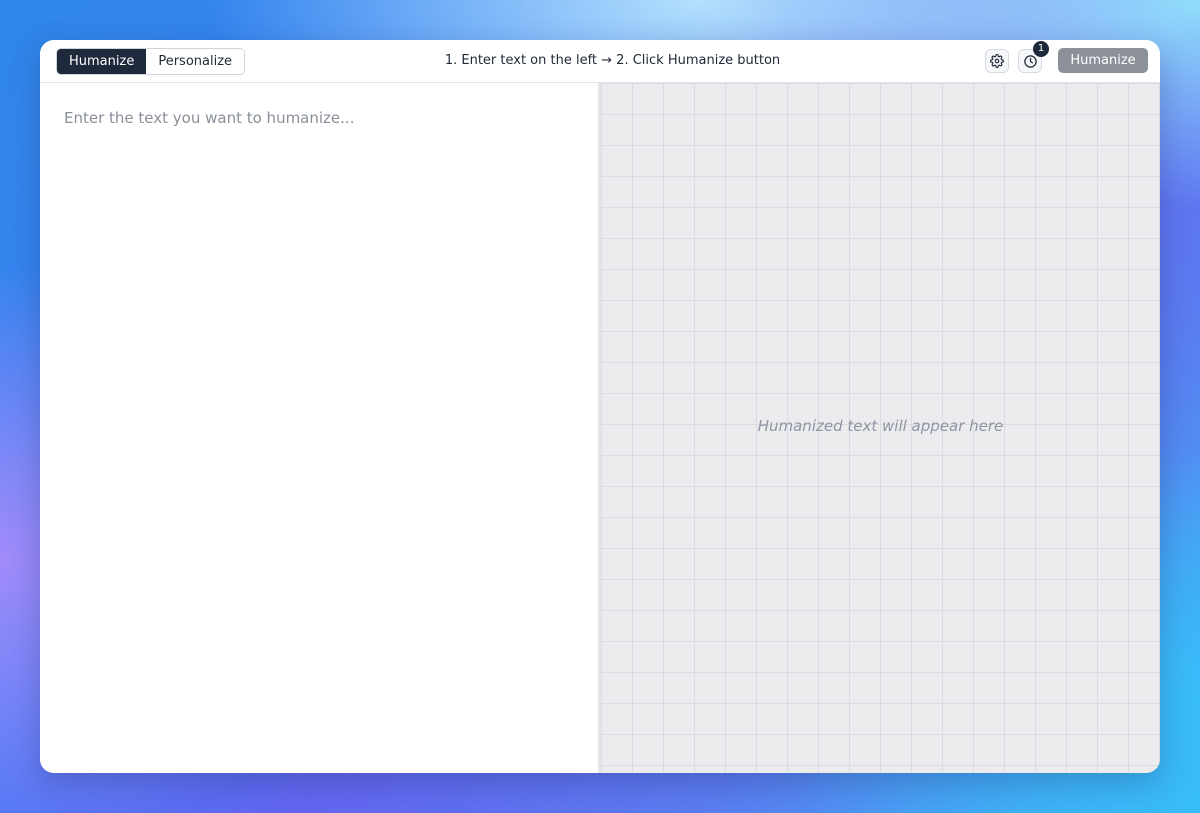  I want to click on tab-personalize: Personalize, so click(195, 61).